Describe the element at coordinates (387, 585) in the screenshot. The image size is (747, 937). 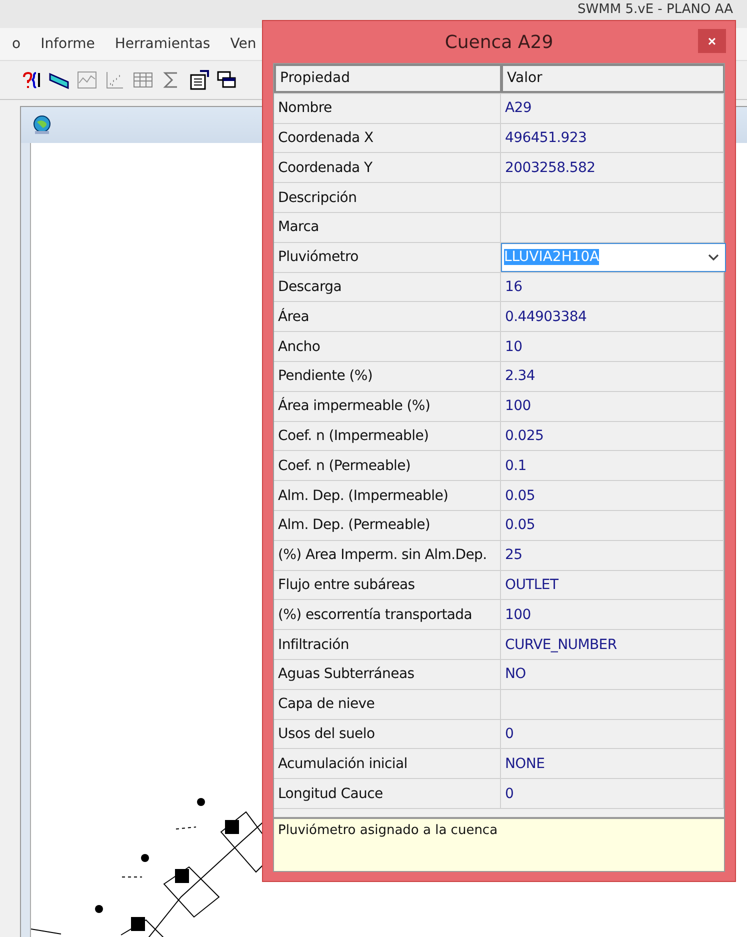
I see `property-name: Flujo entre subáreas` at that location.